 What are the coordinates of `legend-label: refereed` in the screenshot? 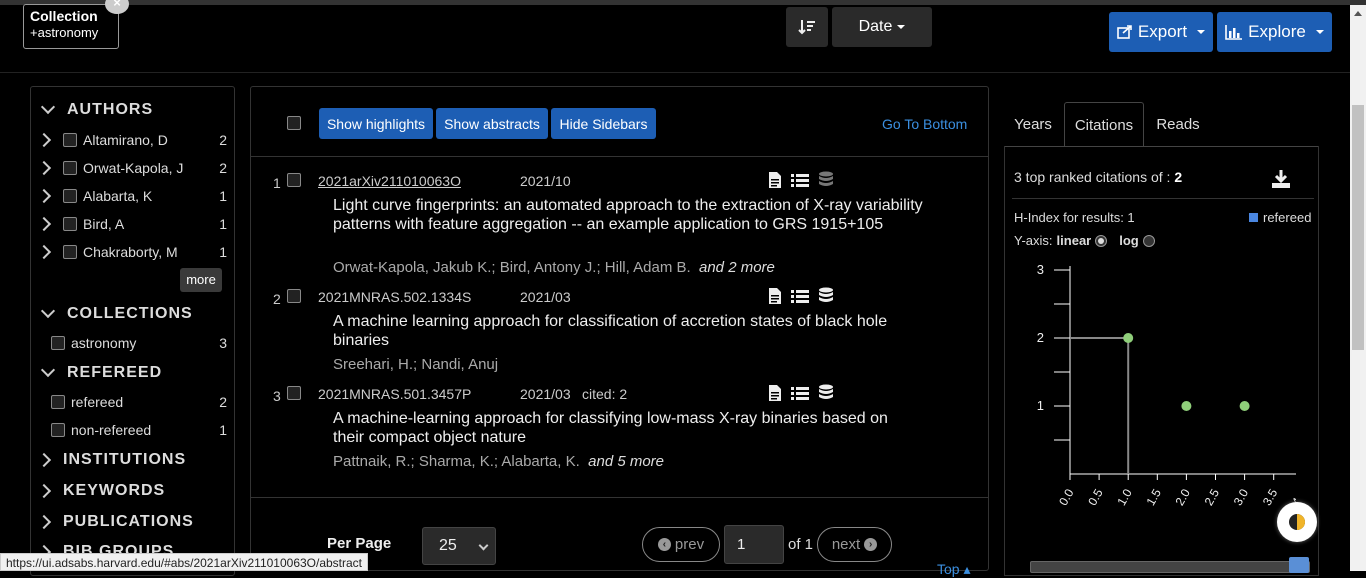 It's located at (1287, 217).